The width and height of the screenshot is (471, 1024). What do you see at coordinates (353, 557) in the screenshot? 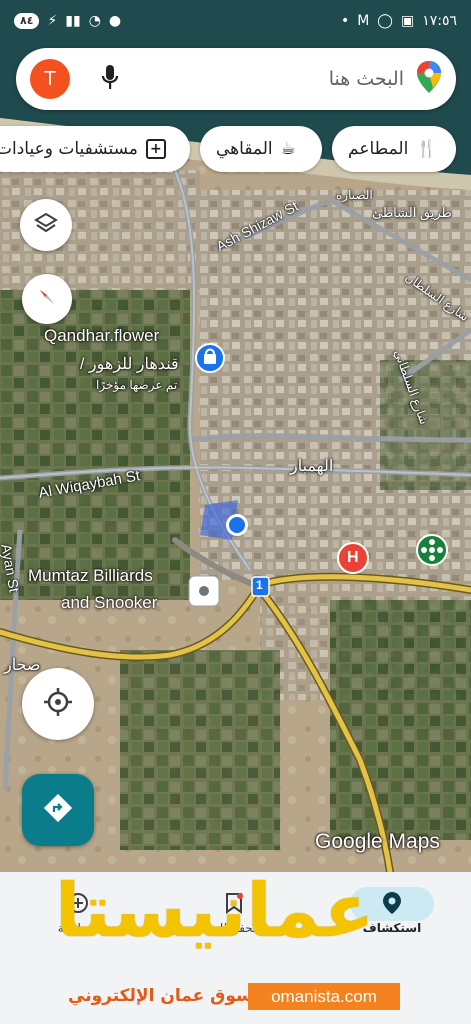
I see `hospital-letter: H` at bounding box center [353, 557].